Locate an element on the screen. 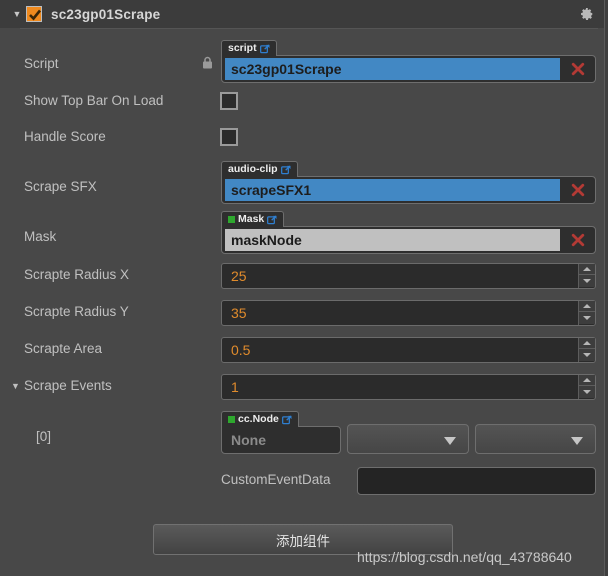 This screenshot has height=576, width=608. node-field-body-event-0: None is located at coordinates (281, 440).